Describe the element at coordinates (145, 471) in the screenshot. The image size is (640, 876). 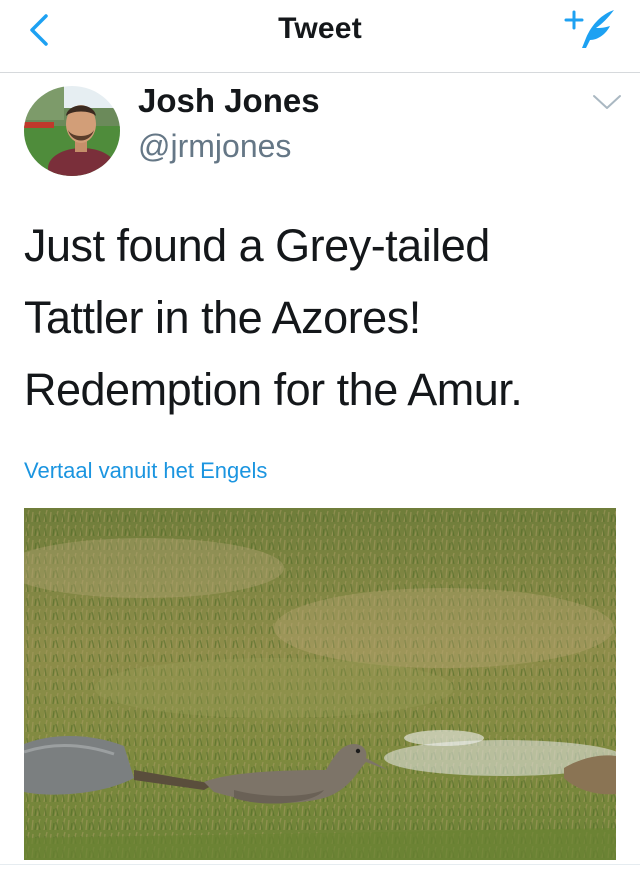
I see `translate-link: Vertaal vanuit het Engels` at that location.